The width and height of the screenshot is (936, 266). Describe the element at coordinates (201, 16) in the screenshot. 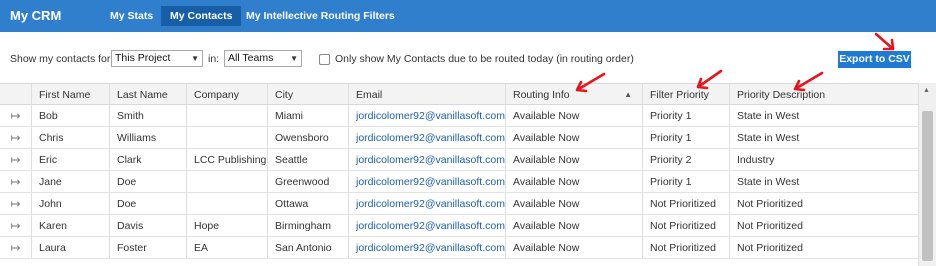

I see `tab-my-contacts: My Contacts` at that location.